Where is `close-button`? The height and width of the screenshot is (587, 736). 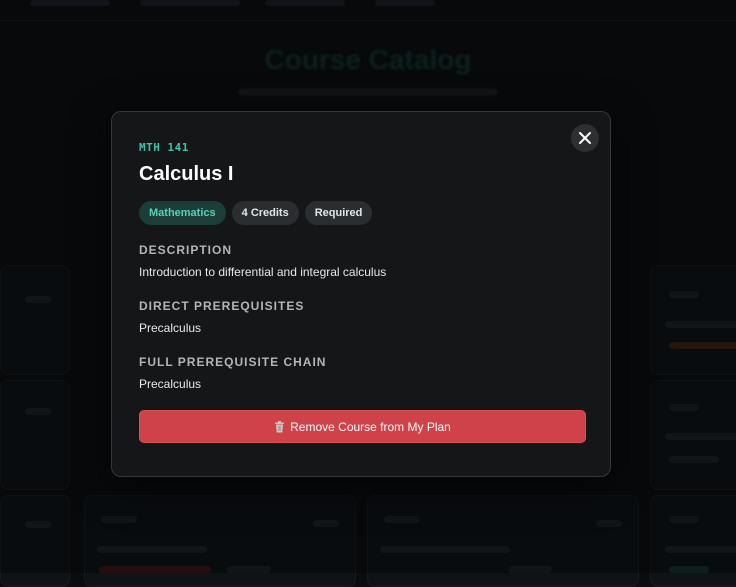
close-button is located at coordinates (585, 138).